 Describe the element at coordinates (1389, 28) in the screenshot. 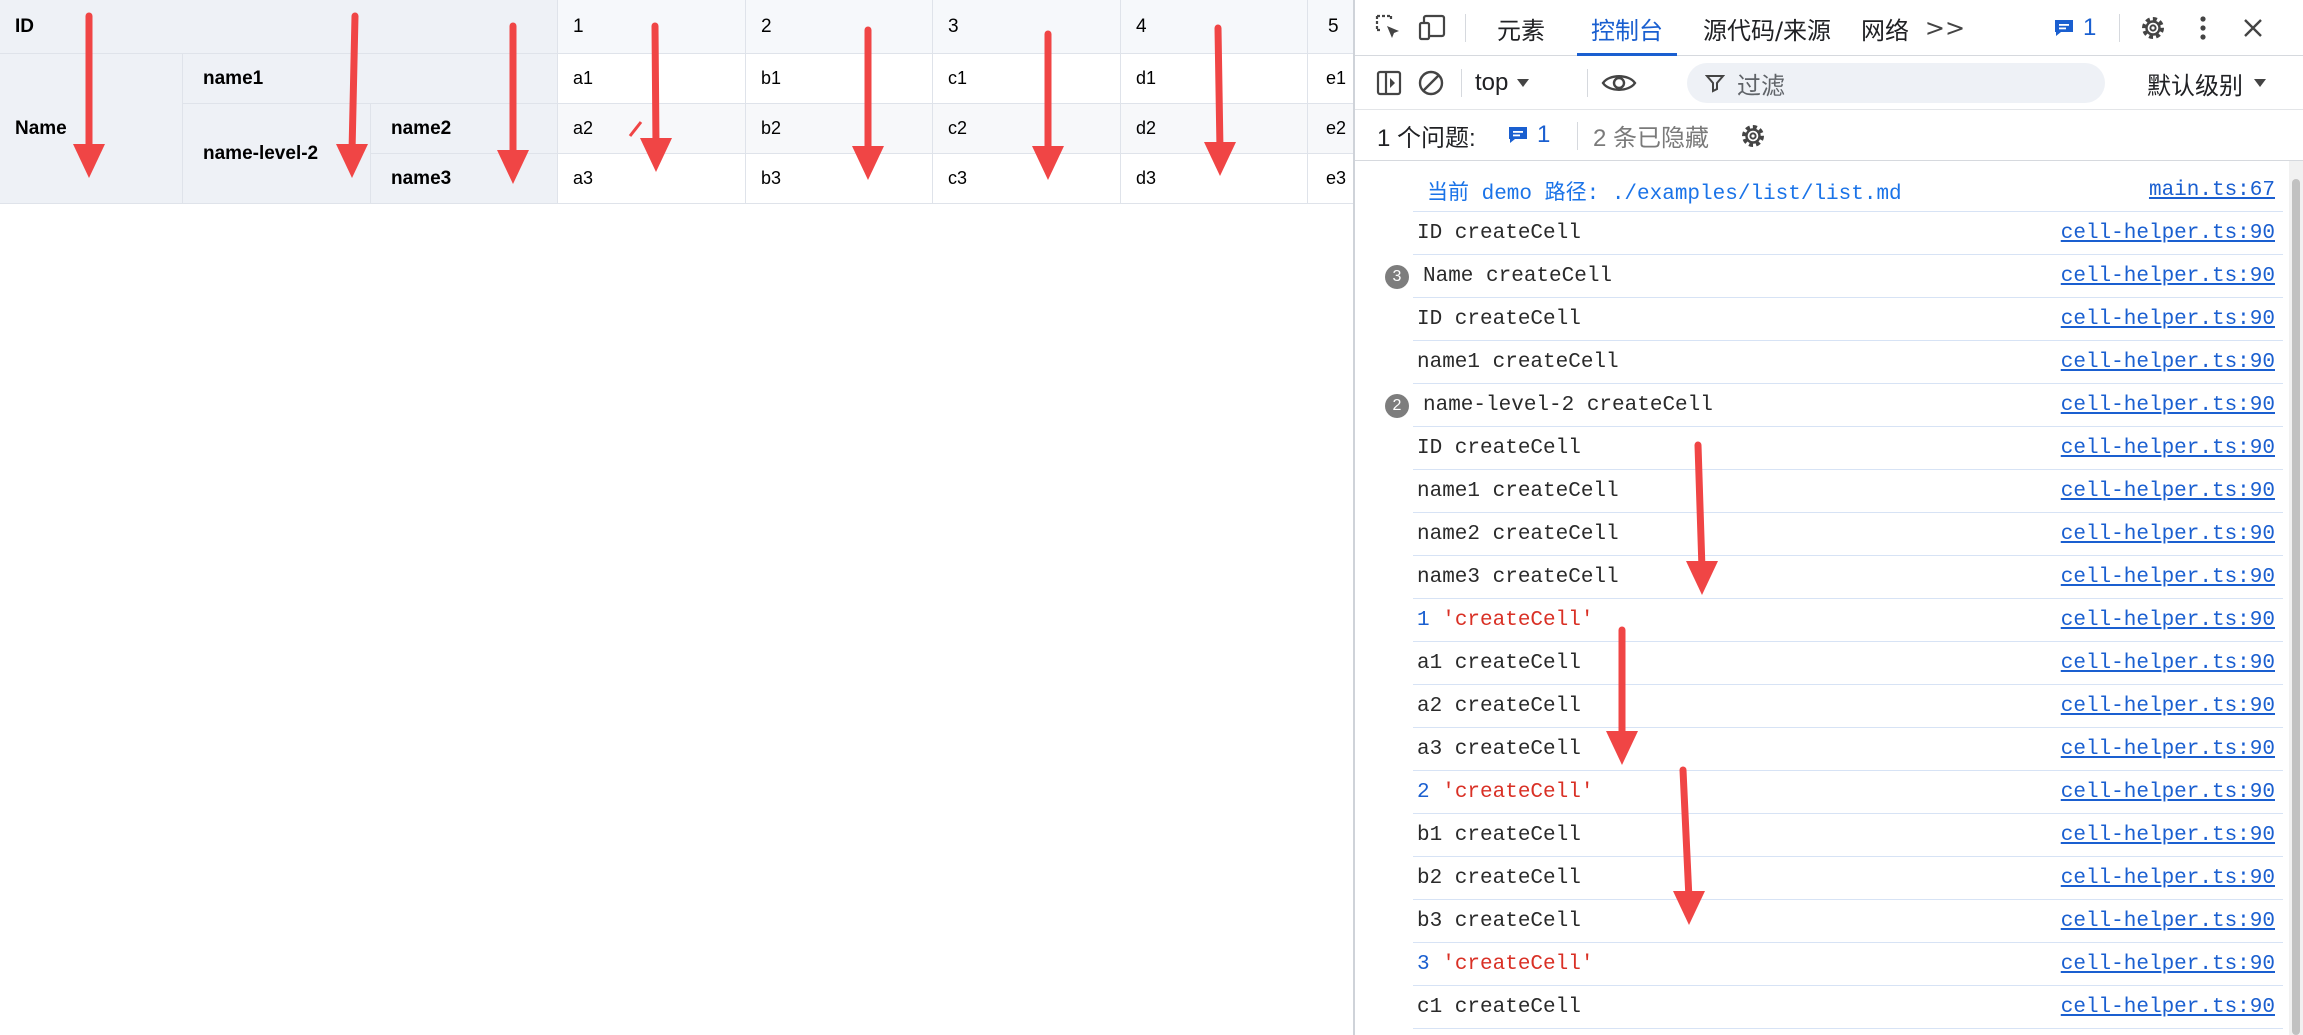

I see `inspect-element-icon` at that location.